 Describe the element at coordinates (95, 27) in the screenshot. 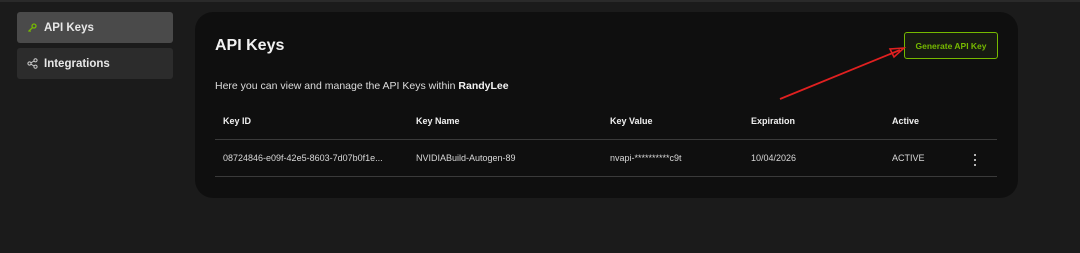

I see `sidebar-item-api-keys: API Keys` at that location.